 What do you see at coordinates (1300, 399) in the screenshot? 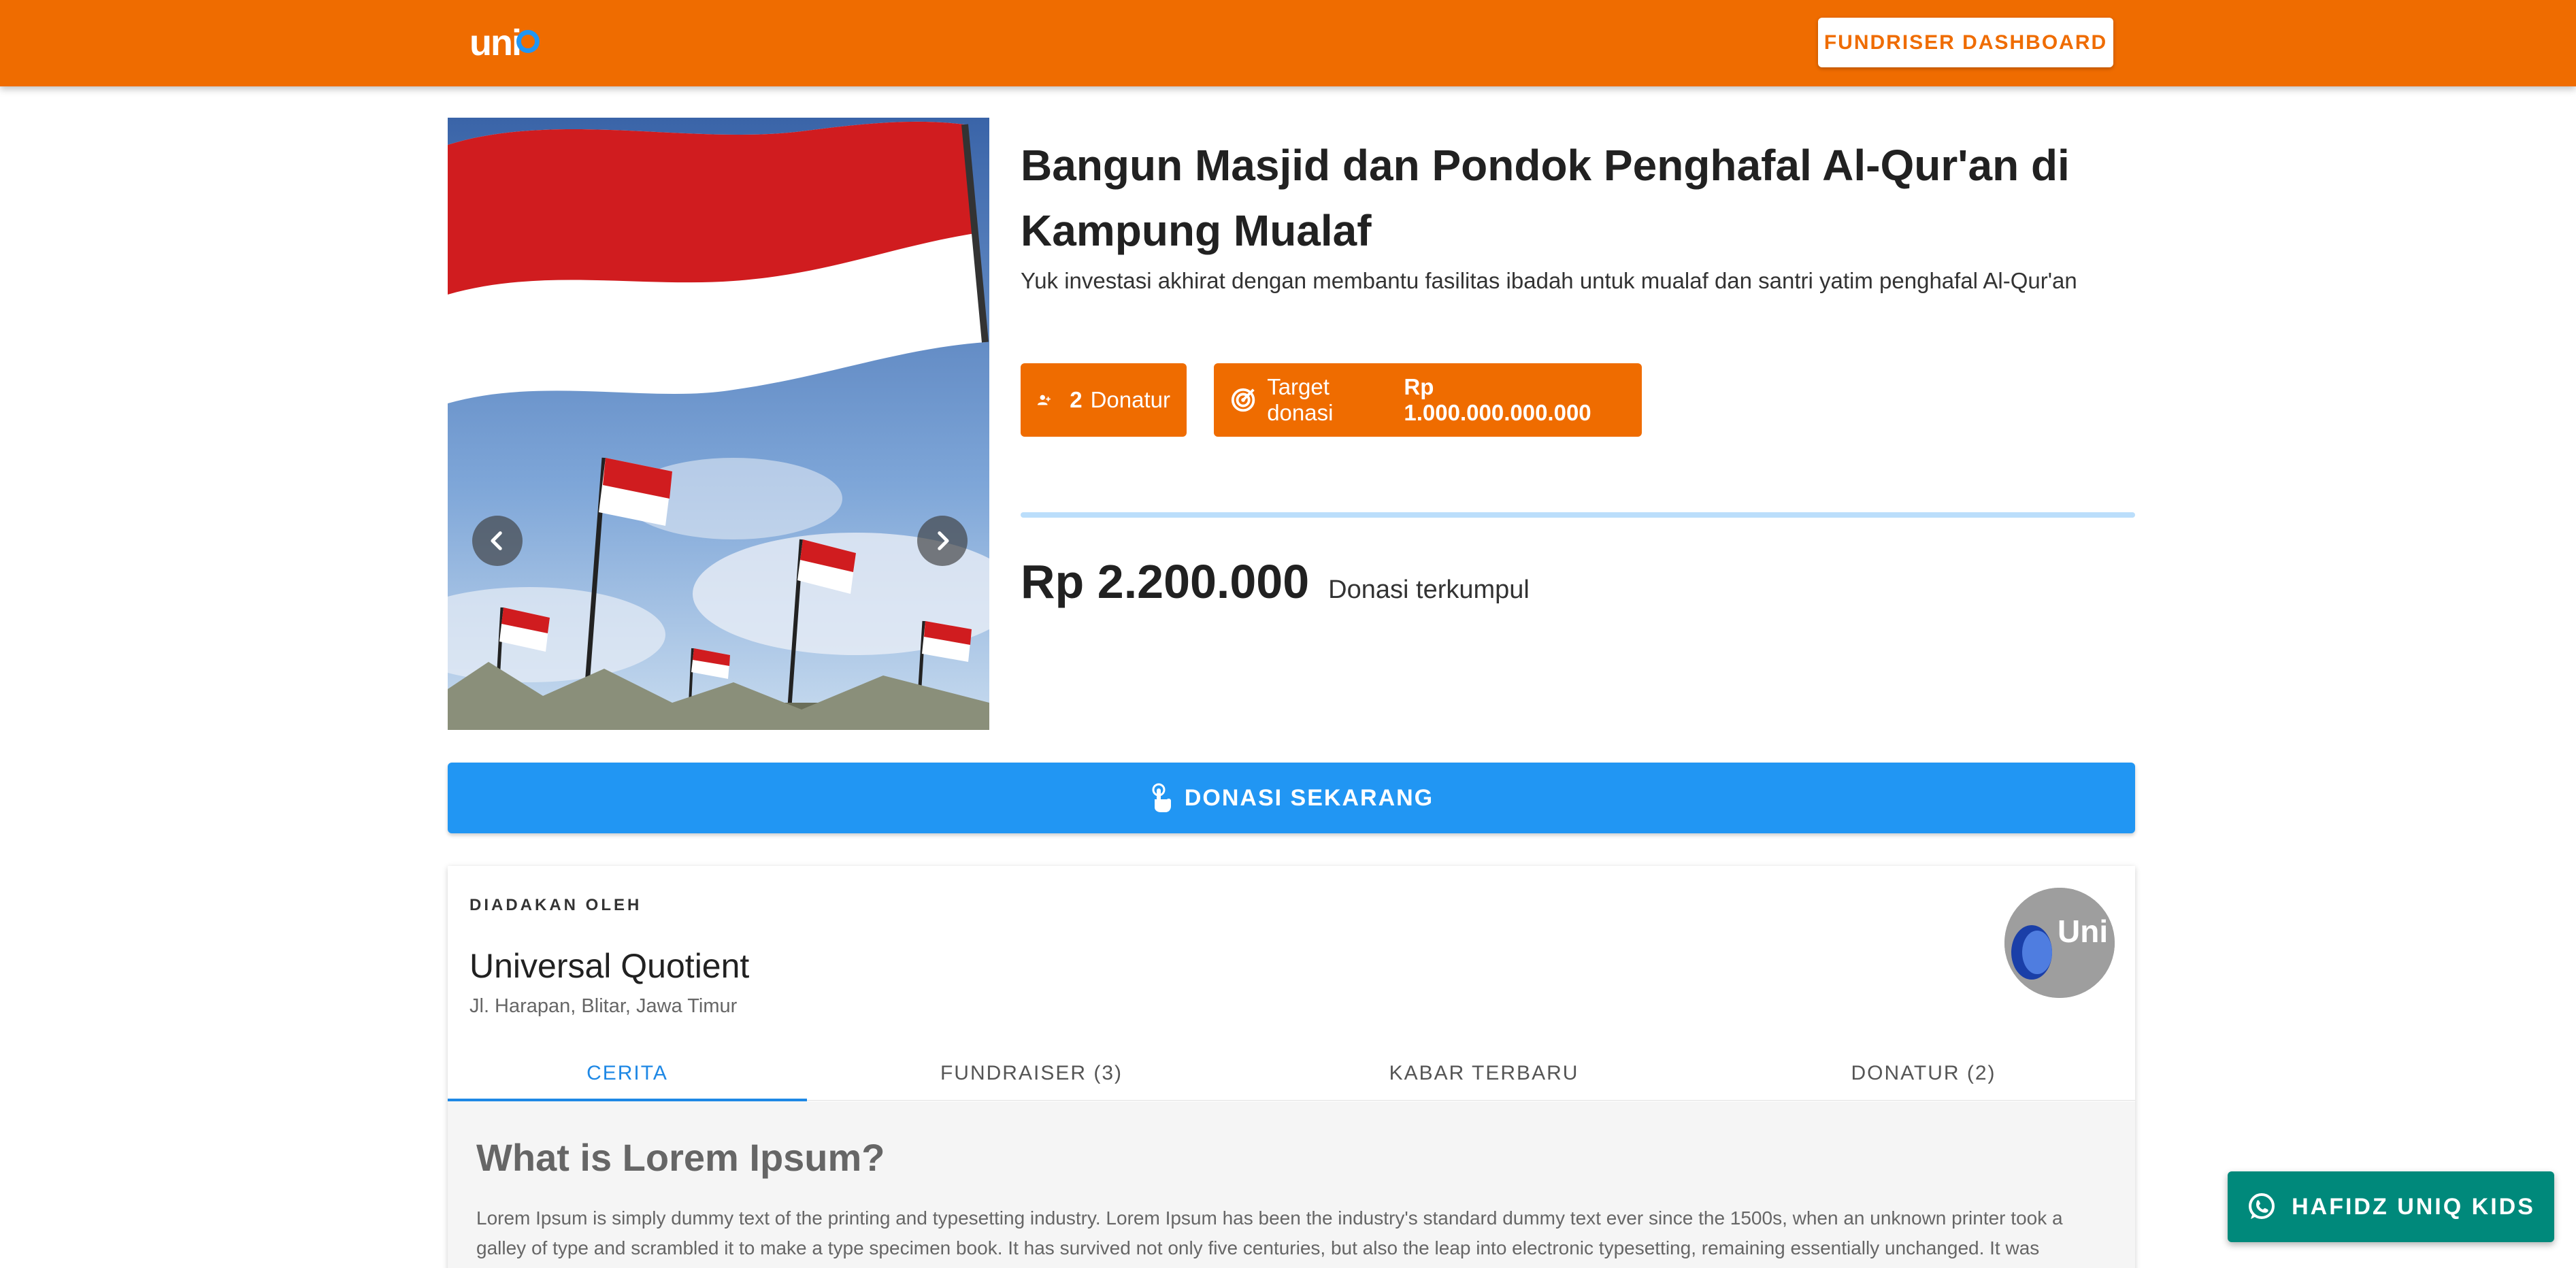
I see `target-label: Target donasi` at bounding box center [1300, 399].